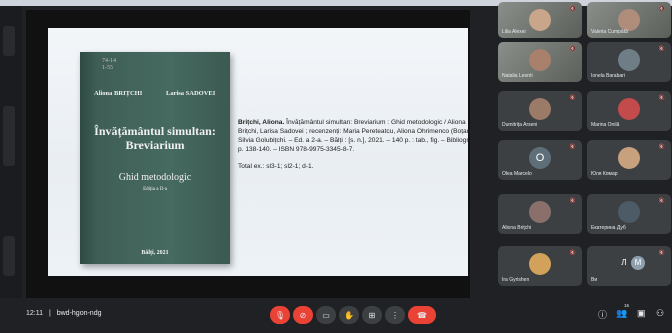 This screenshot has width=672, height=333. I want to click on participant-name: Ira Gyrishen, so click(516, 280).